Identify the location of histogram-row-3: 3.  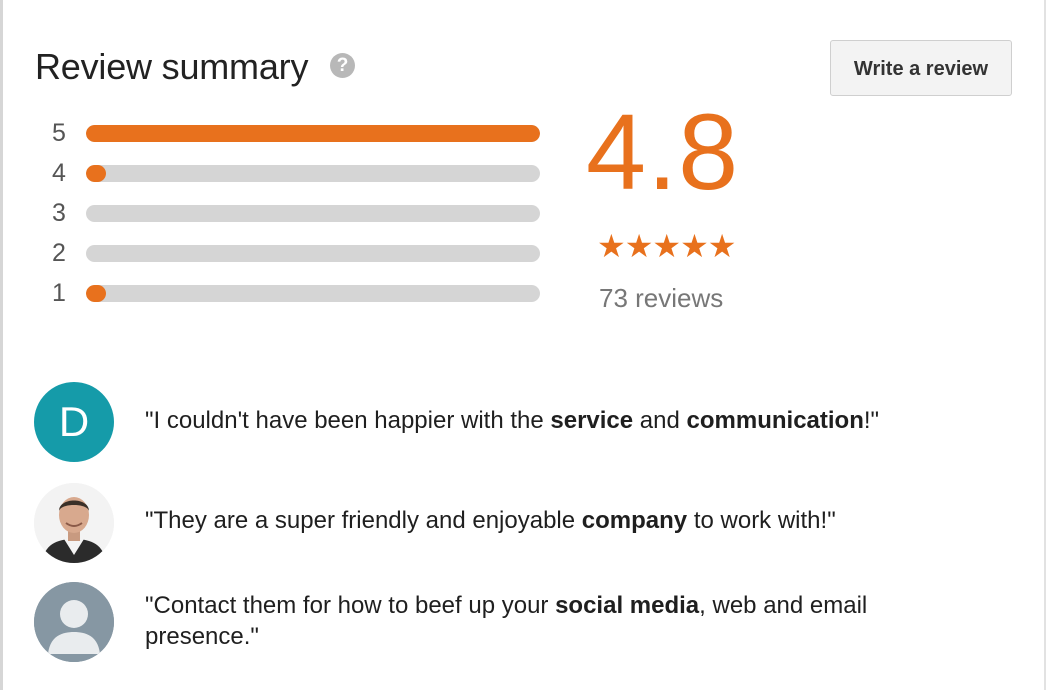
(280, 213).